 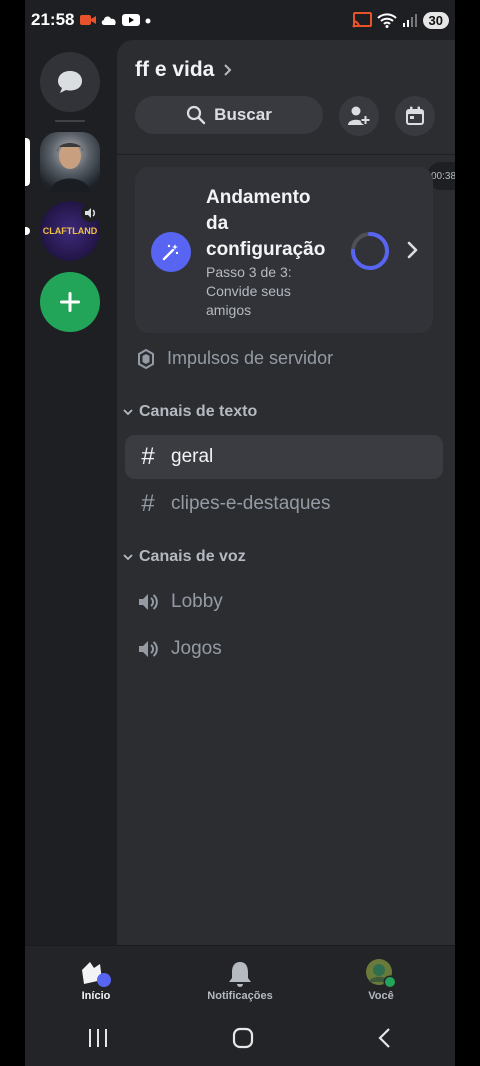 I want to click on progress-ring, so click(x=370, y=251).